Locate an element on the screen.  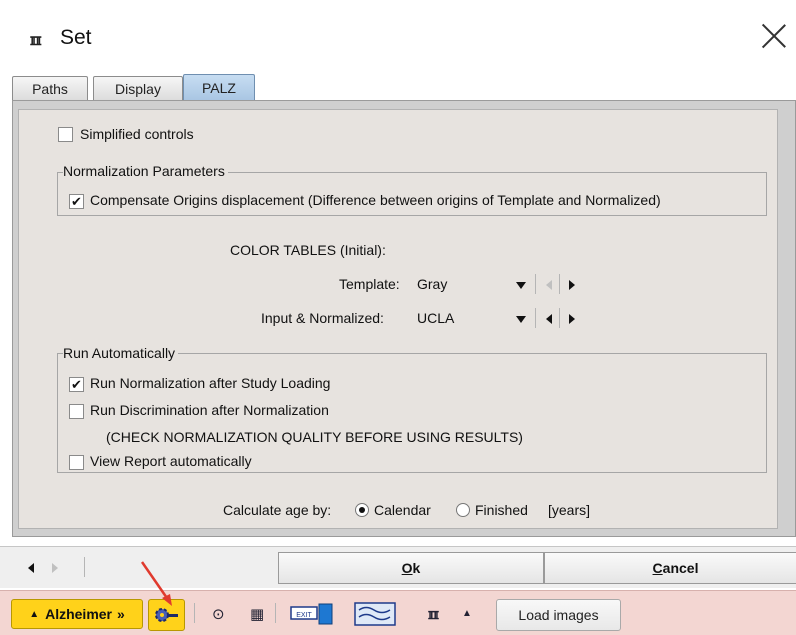
roi-icon: ⊙ is located at coordinates (218, 614).